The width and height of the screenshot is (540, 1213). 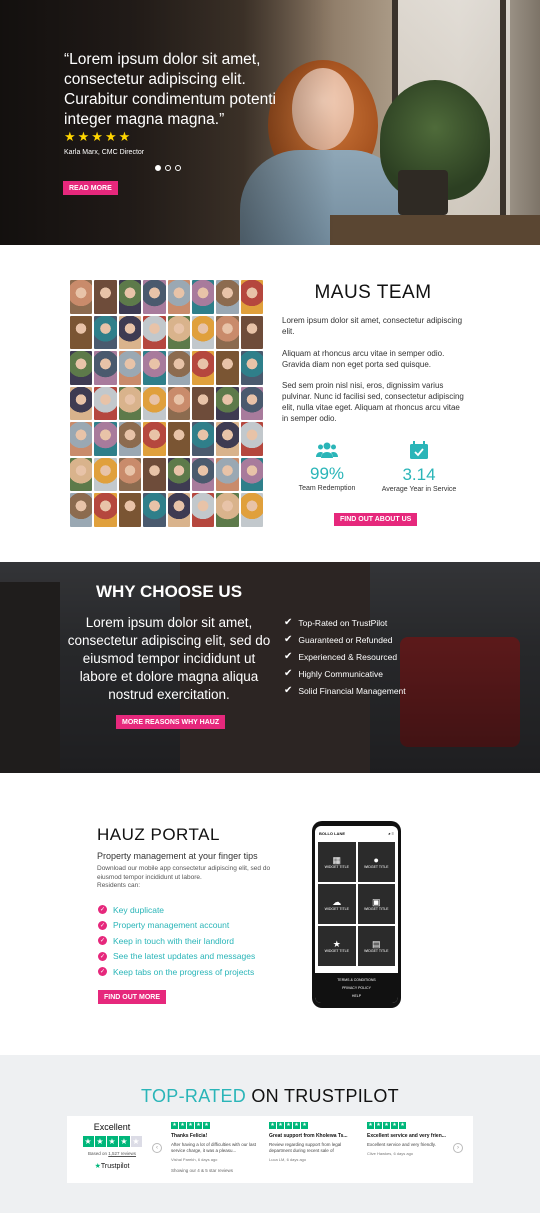 What do you see at coordinates (327, 466) in the screenshot?
I see `stat-team-redemption: 99% Team Redemption` at bounding box center [327, 466].